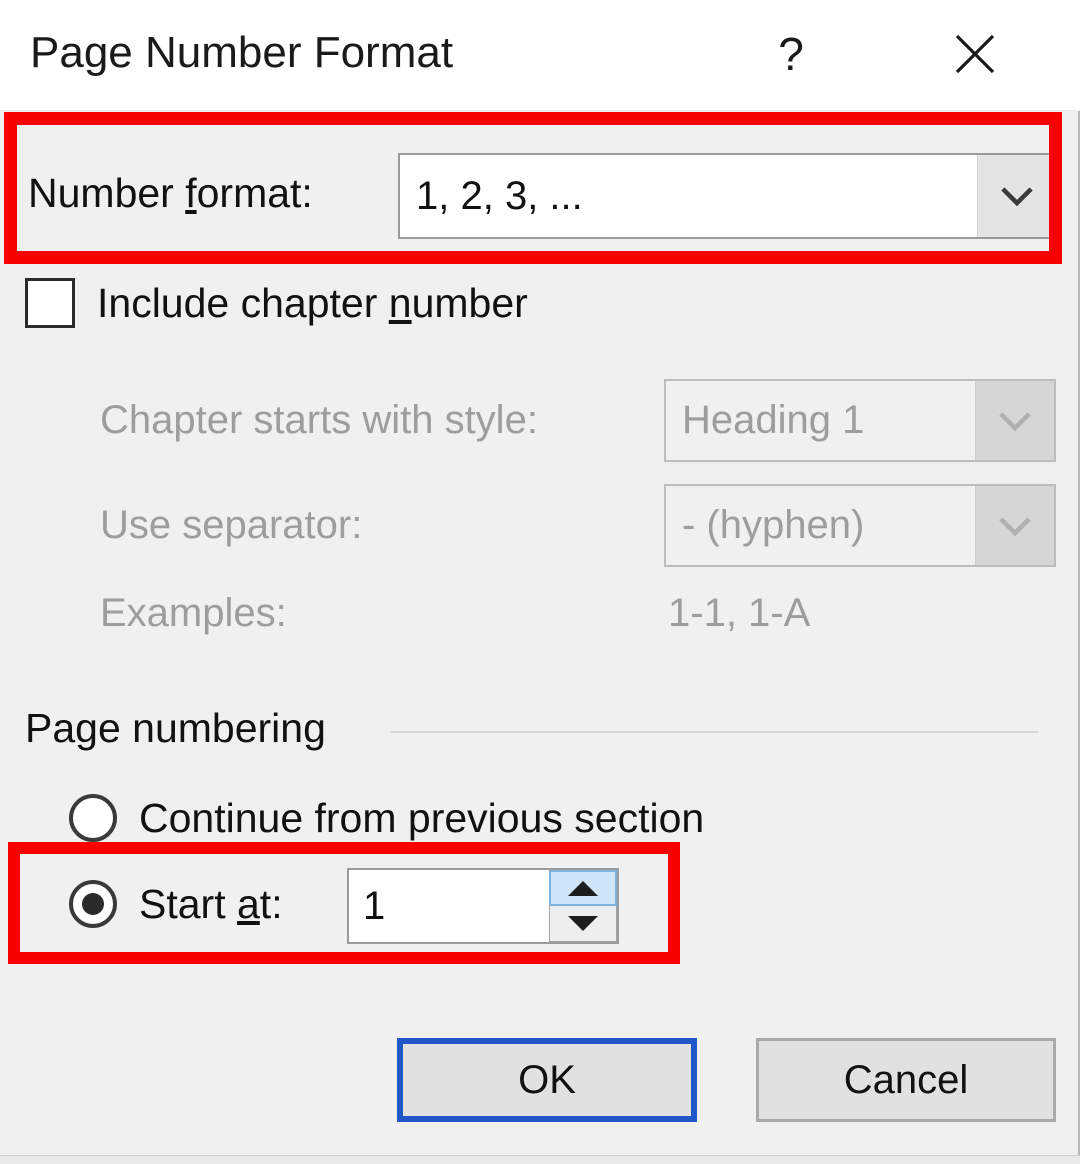 The width and height of the screenshot is (1080, 1164). Describe the element at coordinates (193, 613) in the screenshot. I see `examples-label: Examples:` at that location.